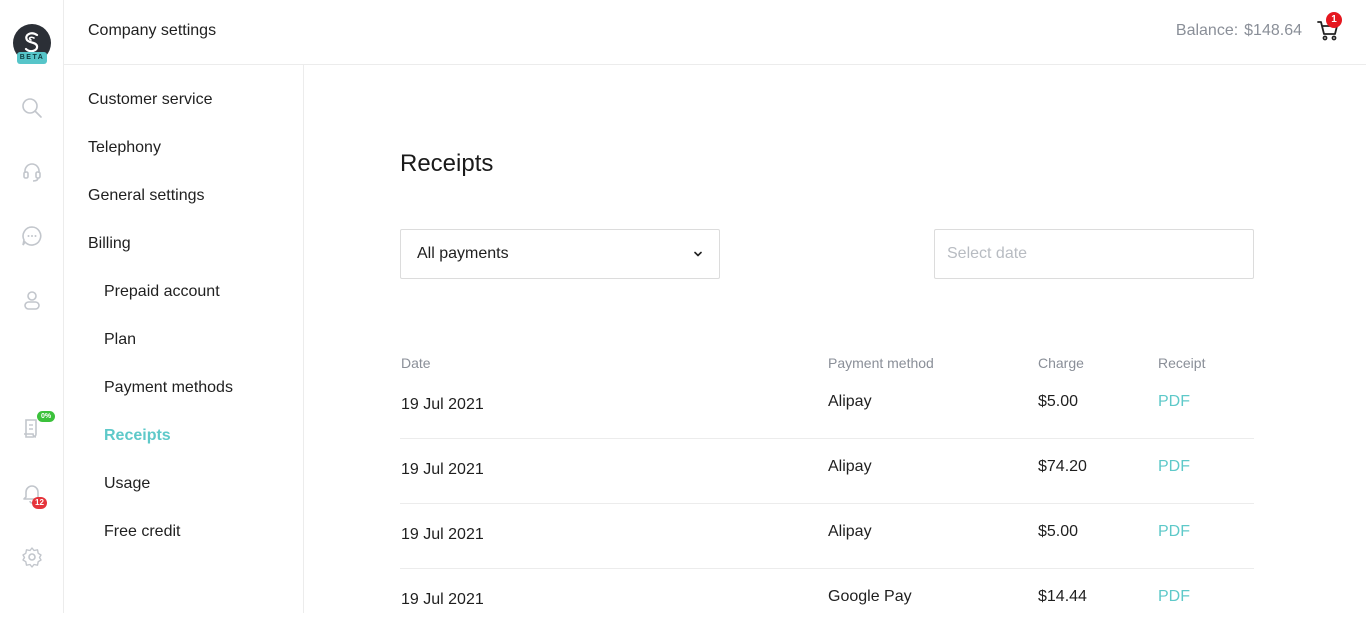  Describe the element at coordinates (32, 300) in the screenshot. I see `user-icon` at that location.